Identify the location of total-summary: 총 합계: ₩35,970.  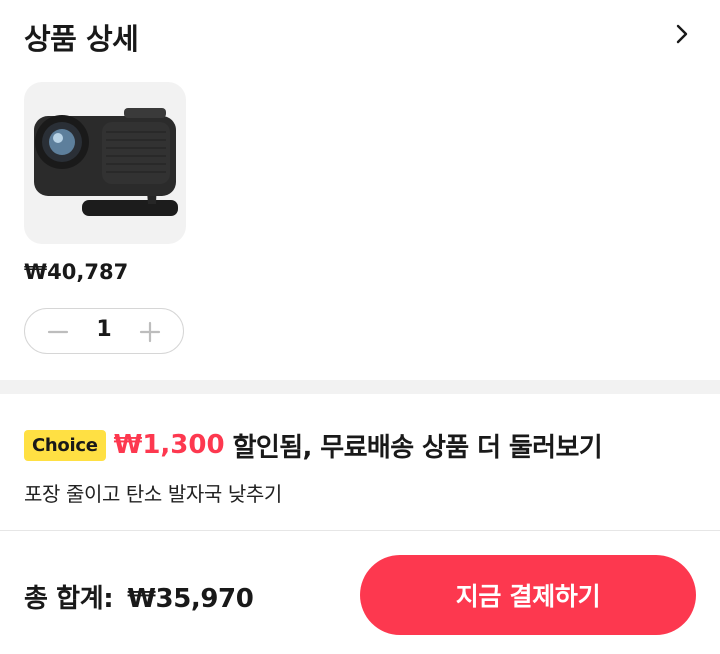
(139, 596).